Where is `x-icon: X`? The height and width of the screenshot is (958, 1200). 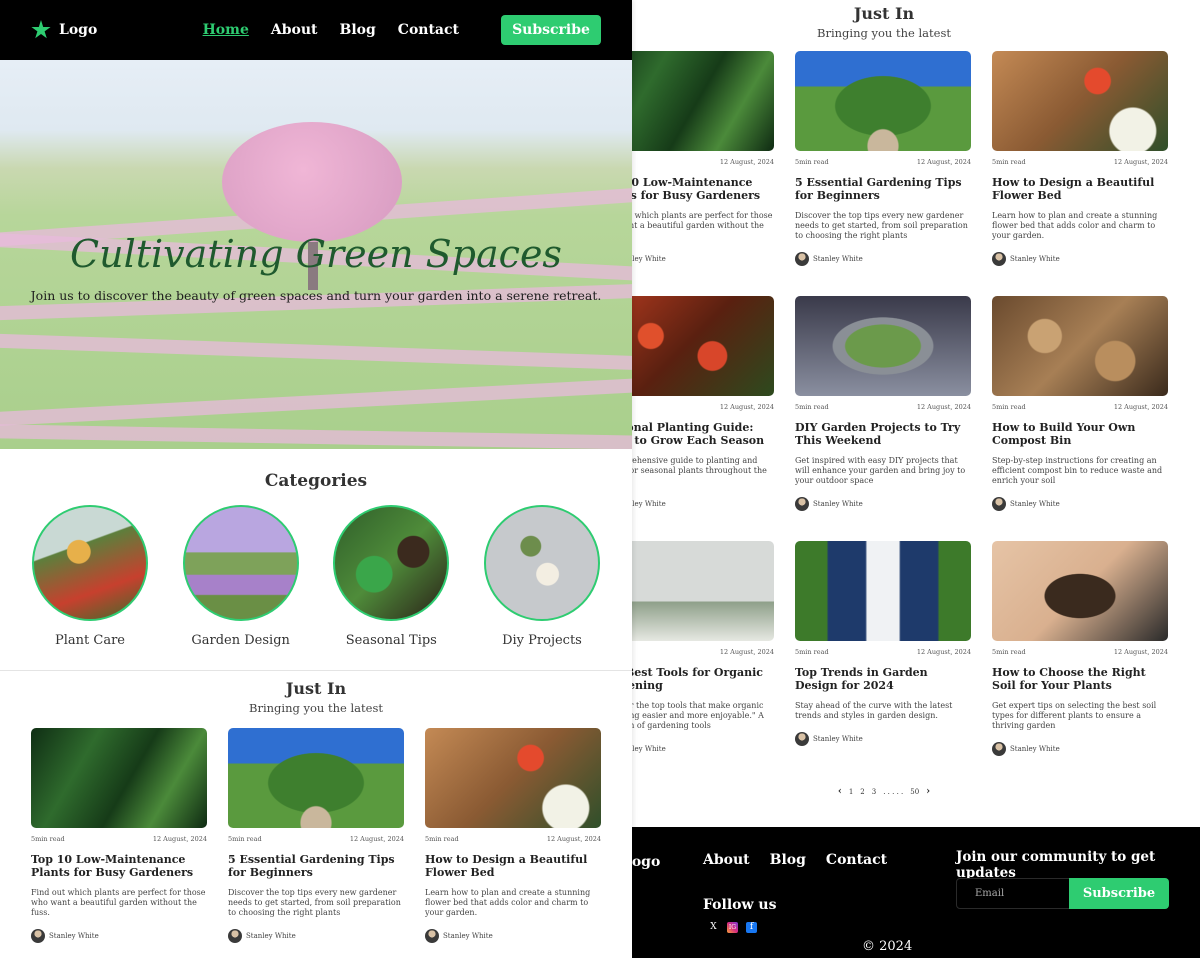
x-icon: X is located at coordinates (713, 927).